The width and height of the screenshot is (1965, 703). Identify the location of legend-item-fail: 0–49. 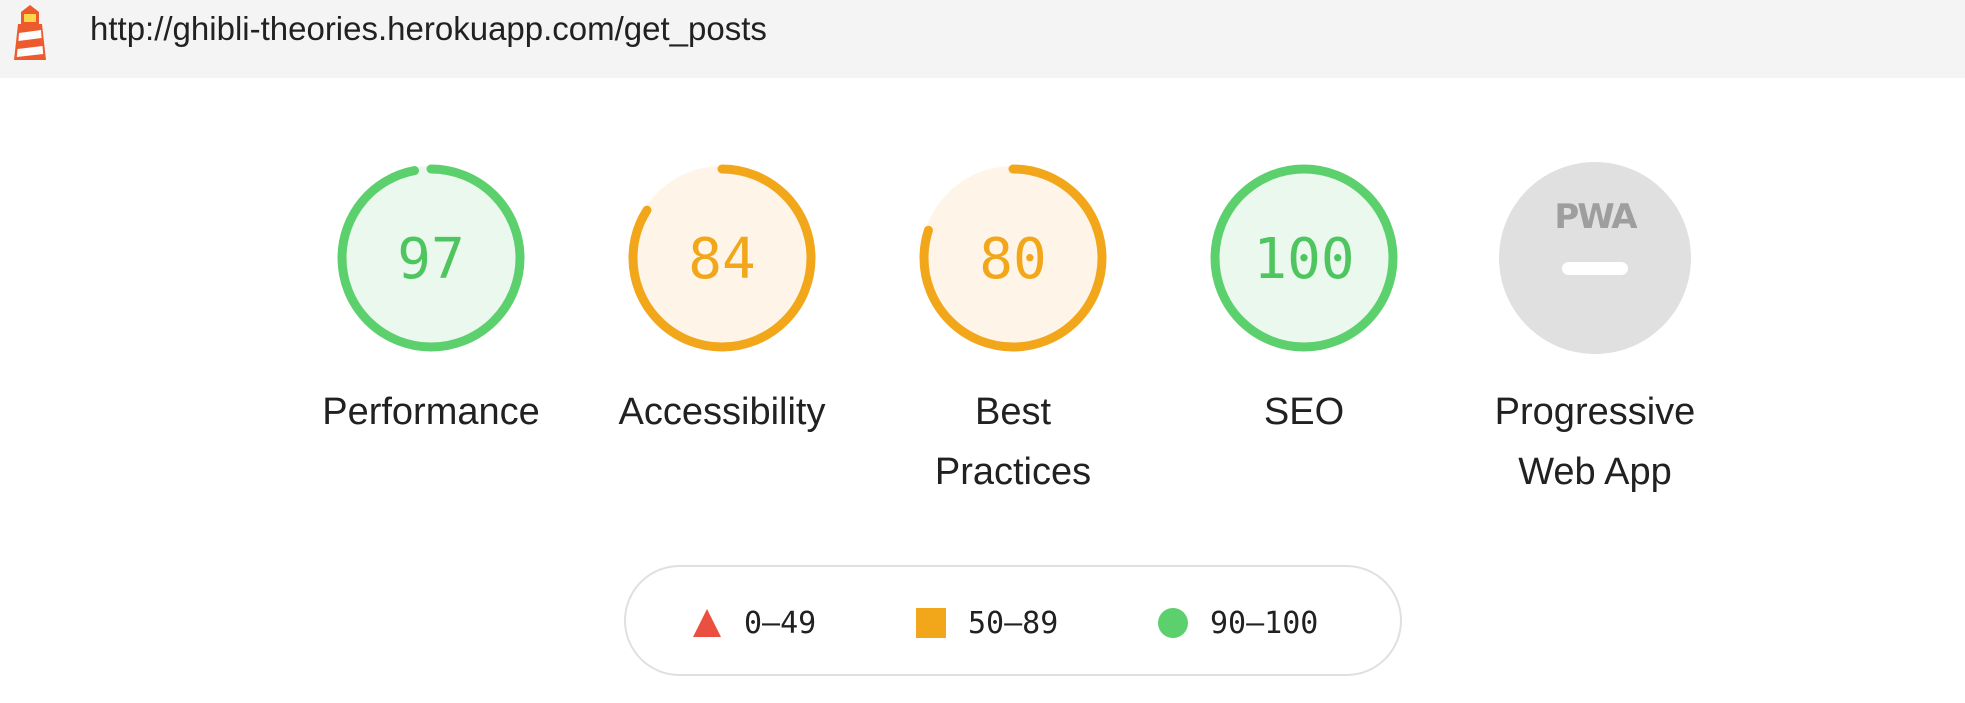
(754, 623).